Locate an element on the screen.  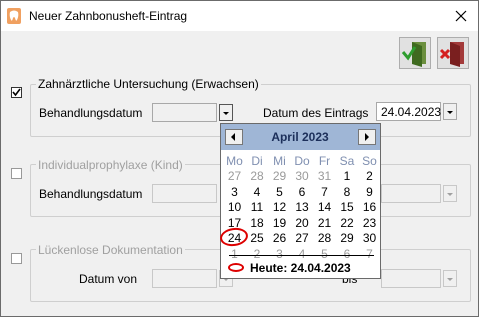
eintrag-kind-field is located at coordinates (411, 193).